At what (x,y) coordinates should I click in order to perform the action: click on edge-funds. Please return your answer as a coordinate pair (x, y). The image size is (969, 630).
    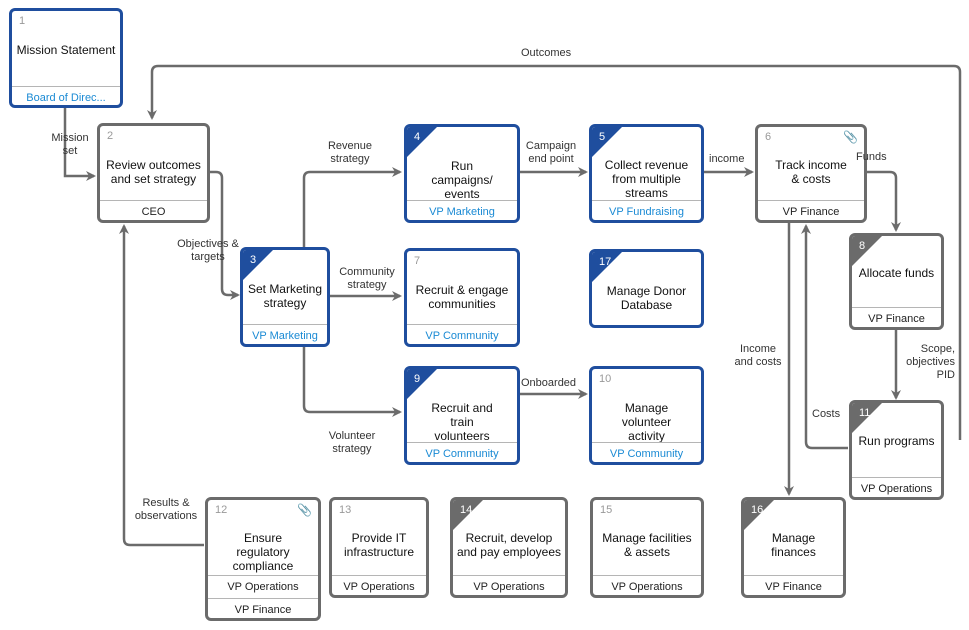
    Looking at the image, I should click on (883, 201).